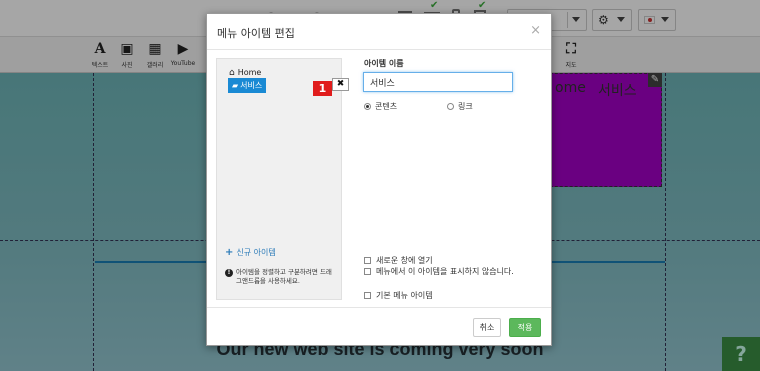 The width and height of the screenshot is (760, 371). I want to click on item-name-label: 아이템 이름, so click(384, 63).